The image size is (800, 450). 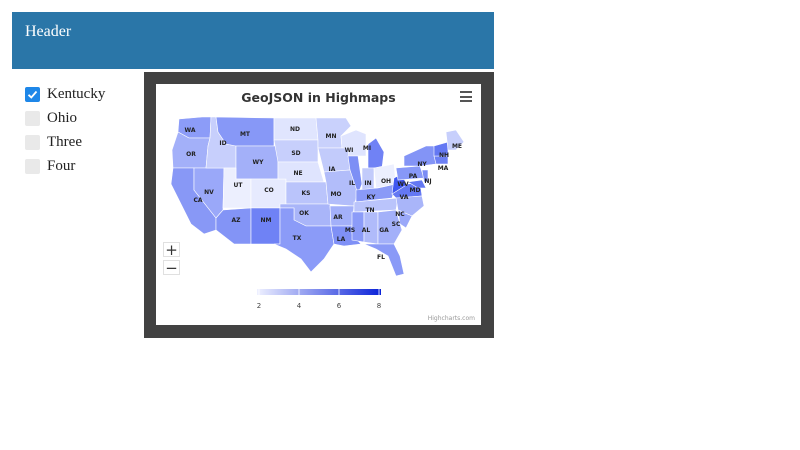 I want to click on checkbox-four: Four, so click(x=65, y=166).